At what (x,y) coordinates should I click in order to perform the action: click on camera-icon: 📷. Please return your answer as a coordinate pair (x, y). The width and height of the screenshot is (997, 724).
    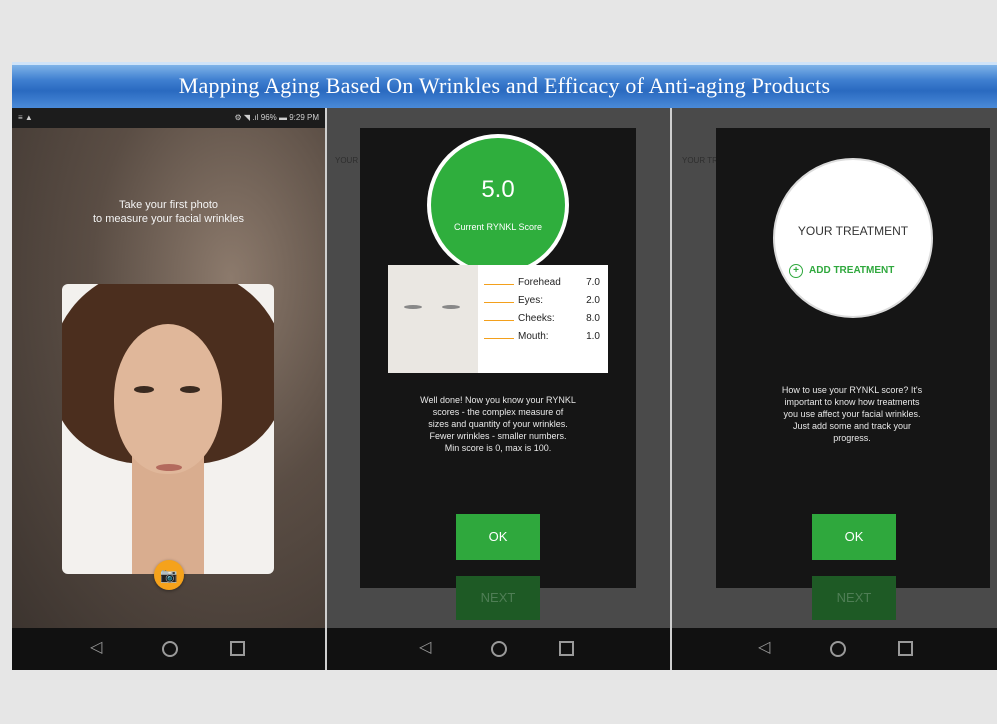
    Looking at the image, I should click on (169, 575).